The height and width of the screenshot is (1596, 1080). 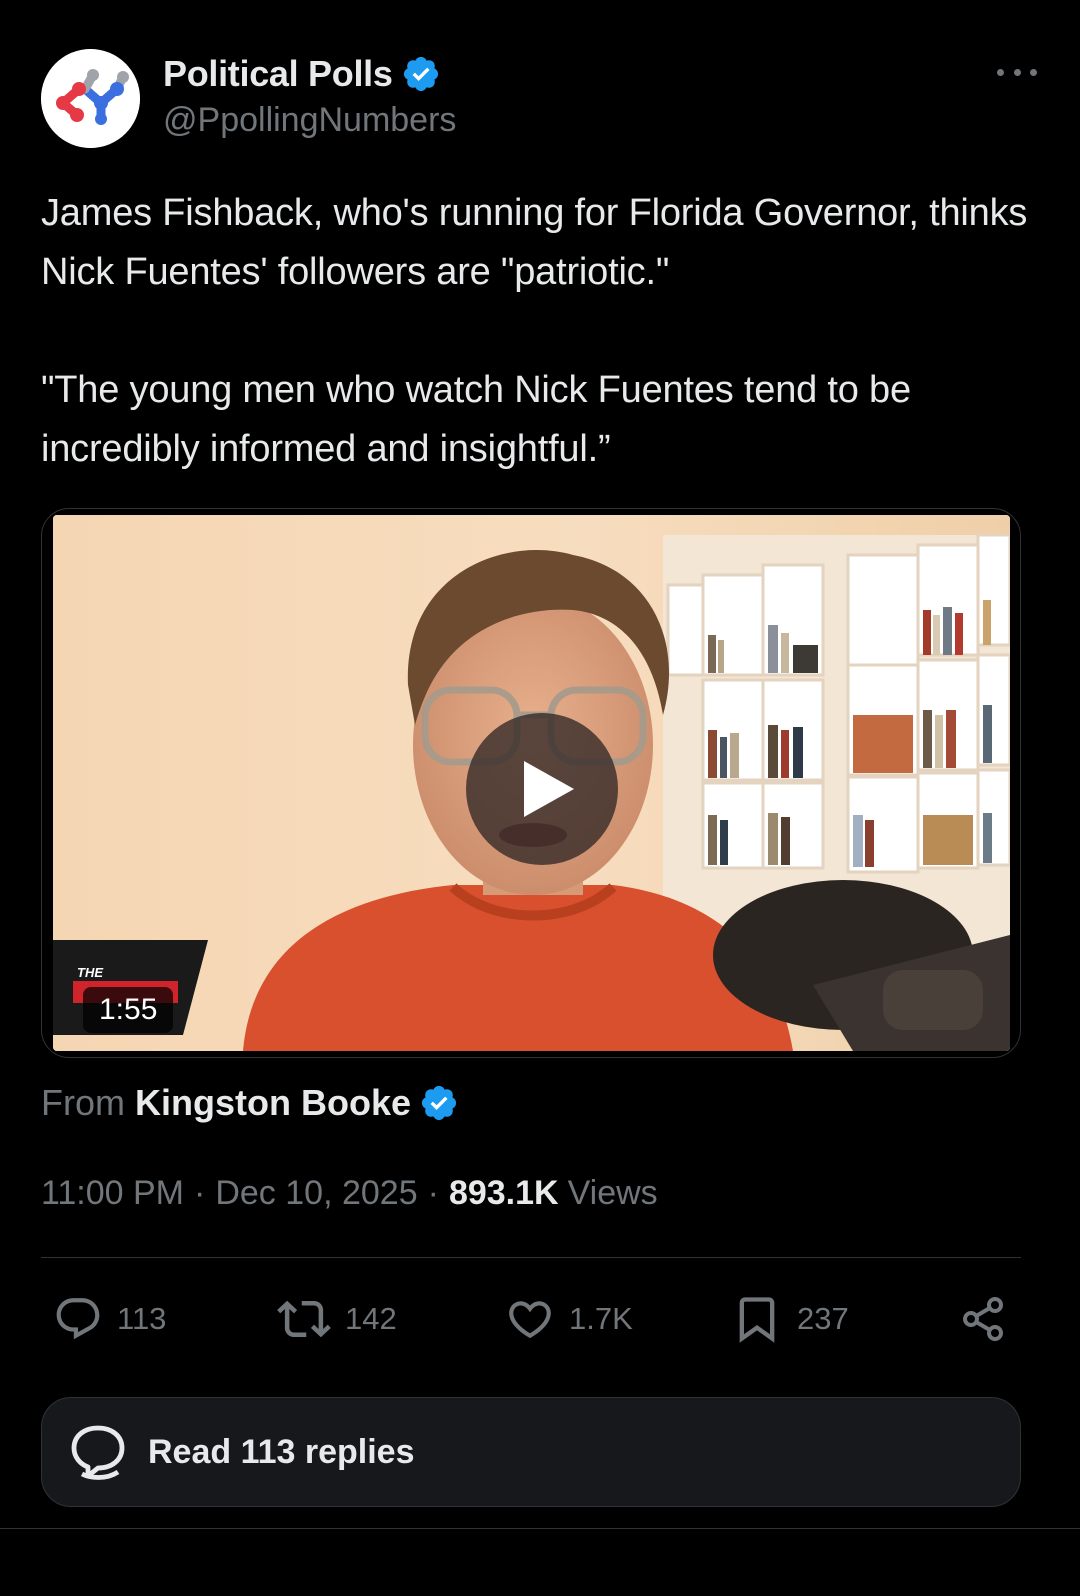 I want to click on like-count: 1.7K, so click(x=601, y=1318).